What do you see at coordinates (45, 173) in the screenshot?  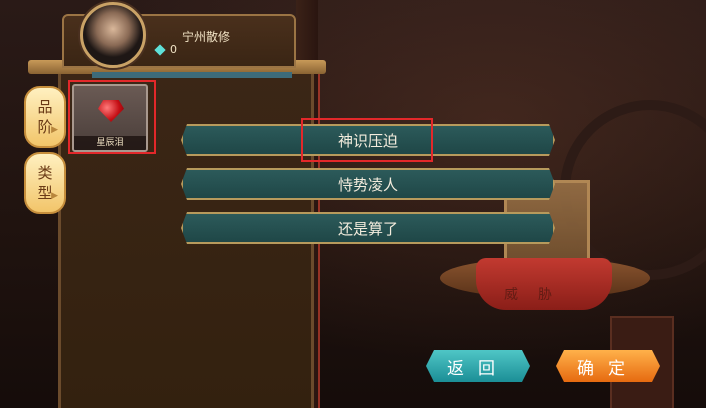 I see `tab-type-label-1: 类` at bounding box center [45, 173].